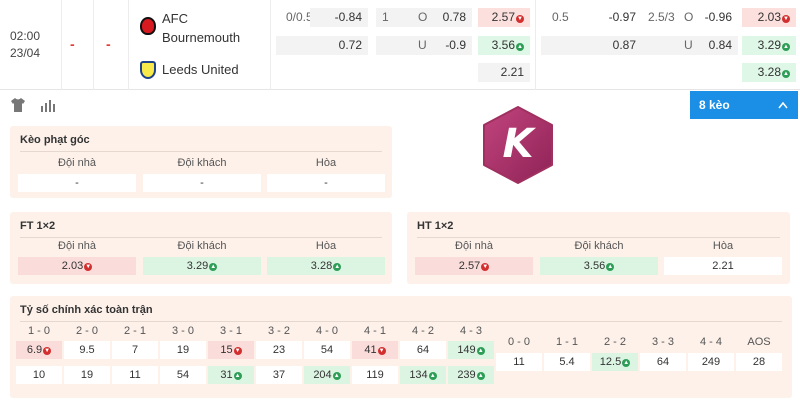 The height and width of the screenshot is (400, 800). What do you see at coordinates (662, 342) in the screenshot?
I see `score-label: 3 - 3` at bounding box center [662, 342].